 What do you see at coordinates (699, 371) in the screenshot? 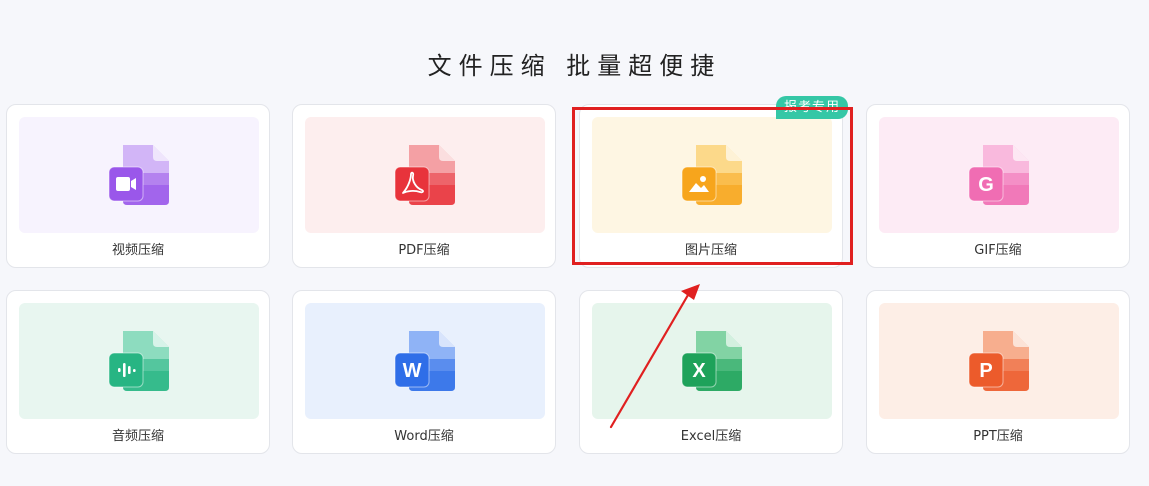
I see `svg-text: X` at bounding box center [699, 371].